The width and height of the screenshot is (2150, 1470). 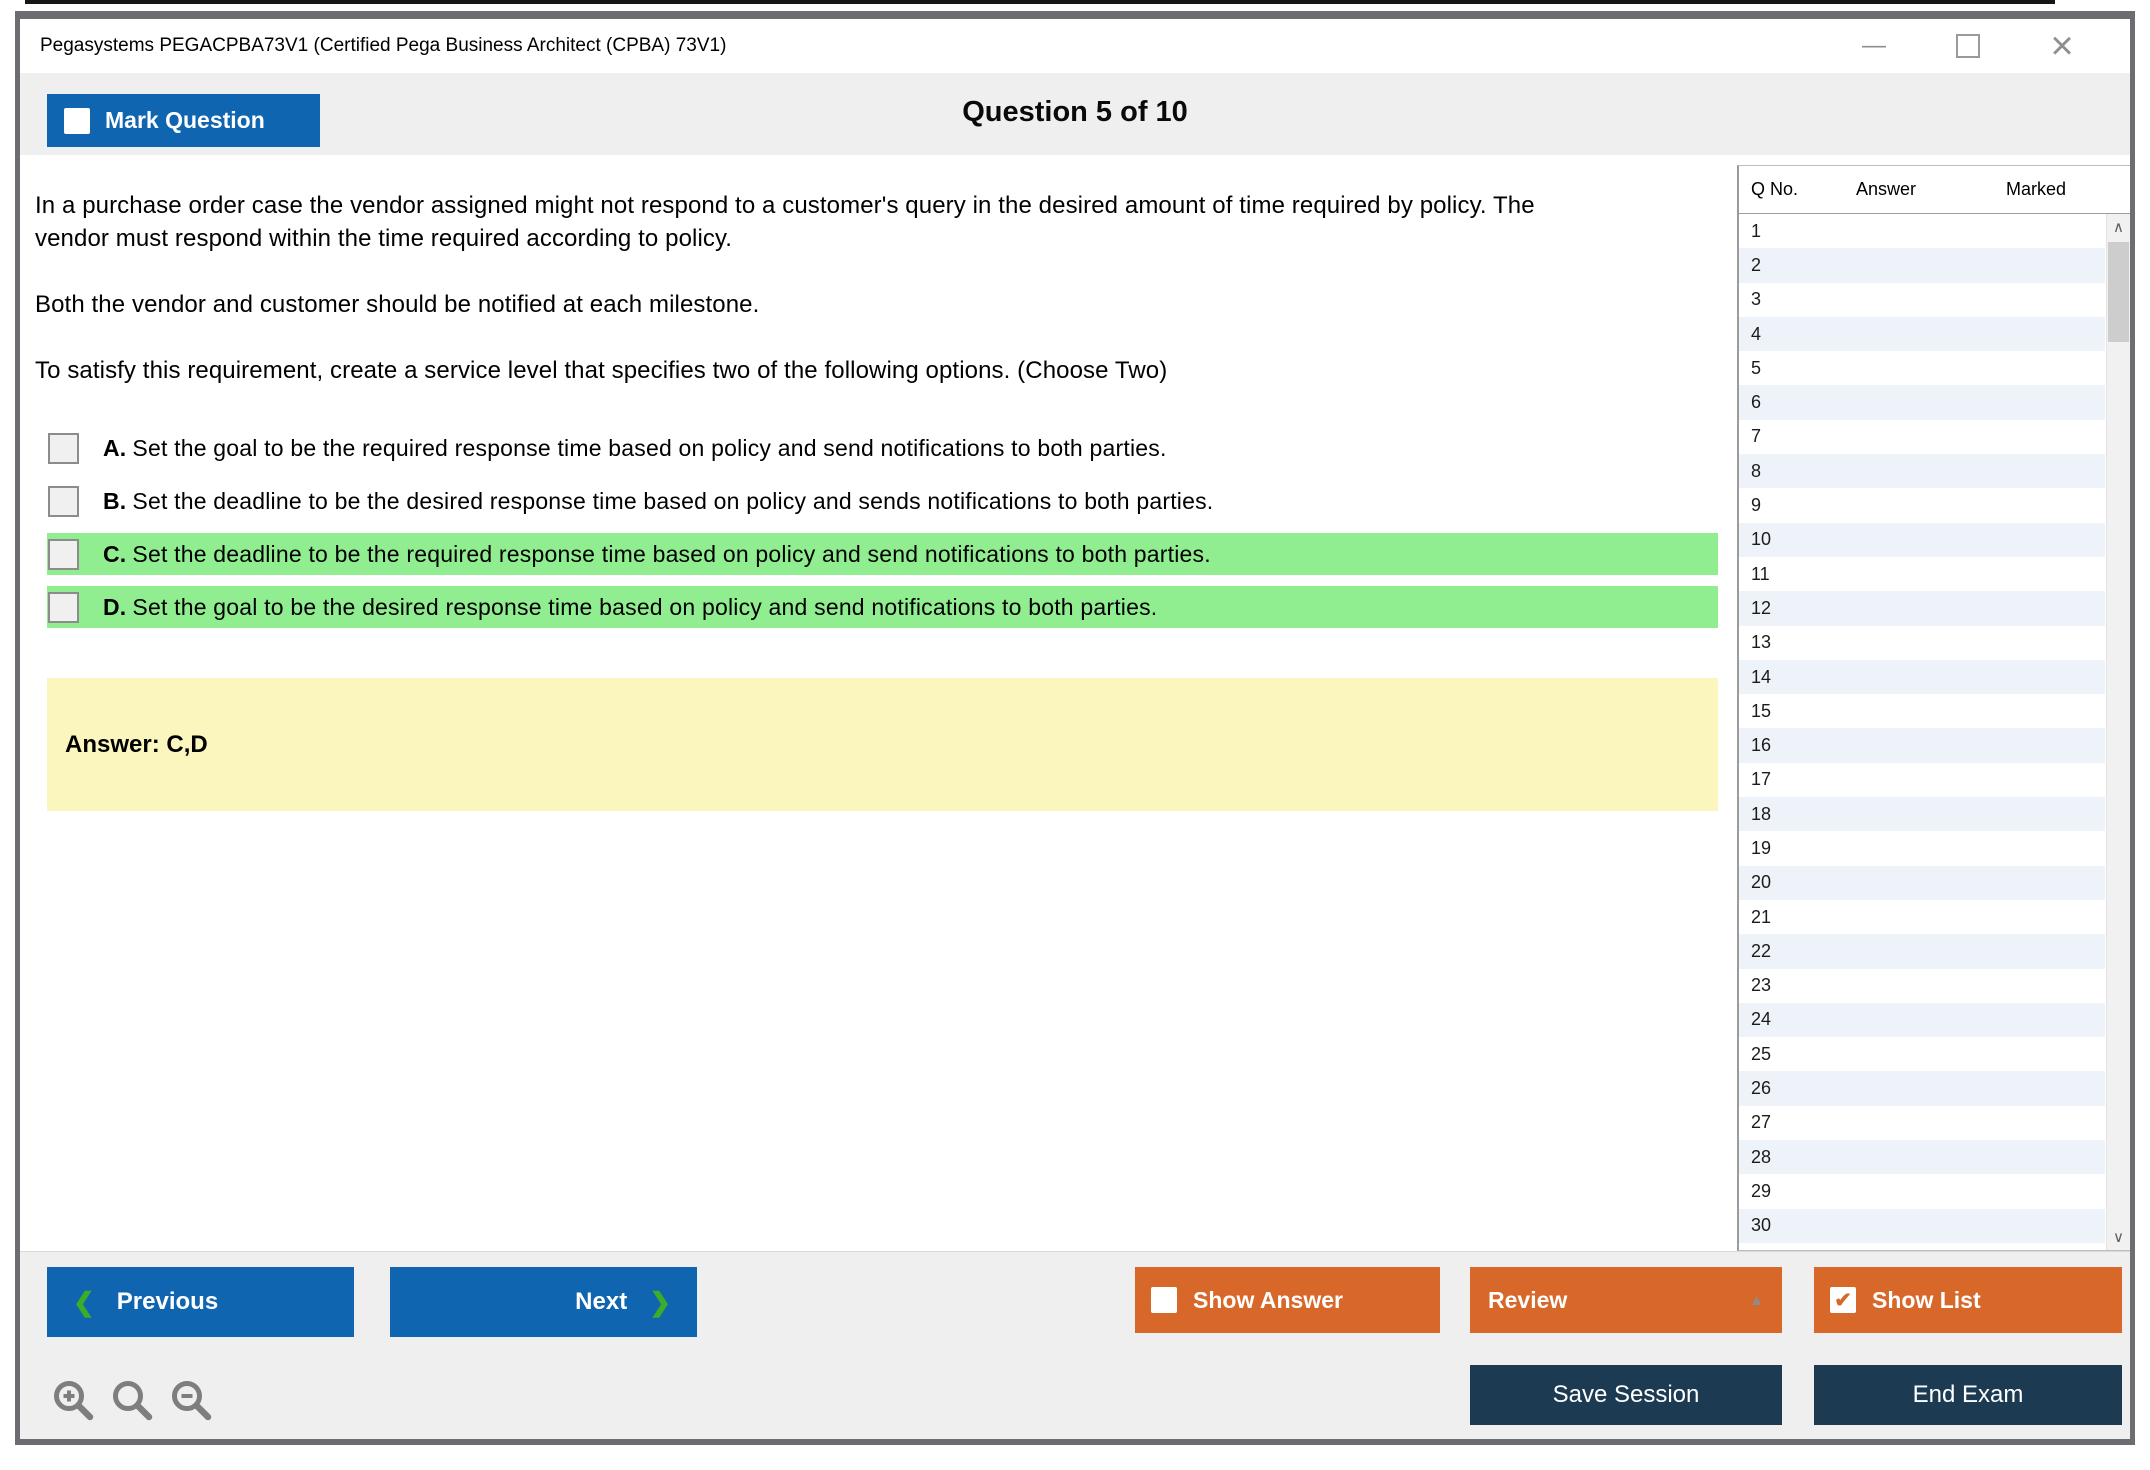 I want to click on previous-button: ❮ Previous, so click(x=200, y=1302).